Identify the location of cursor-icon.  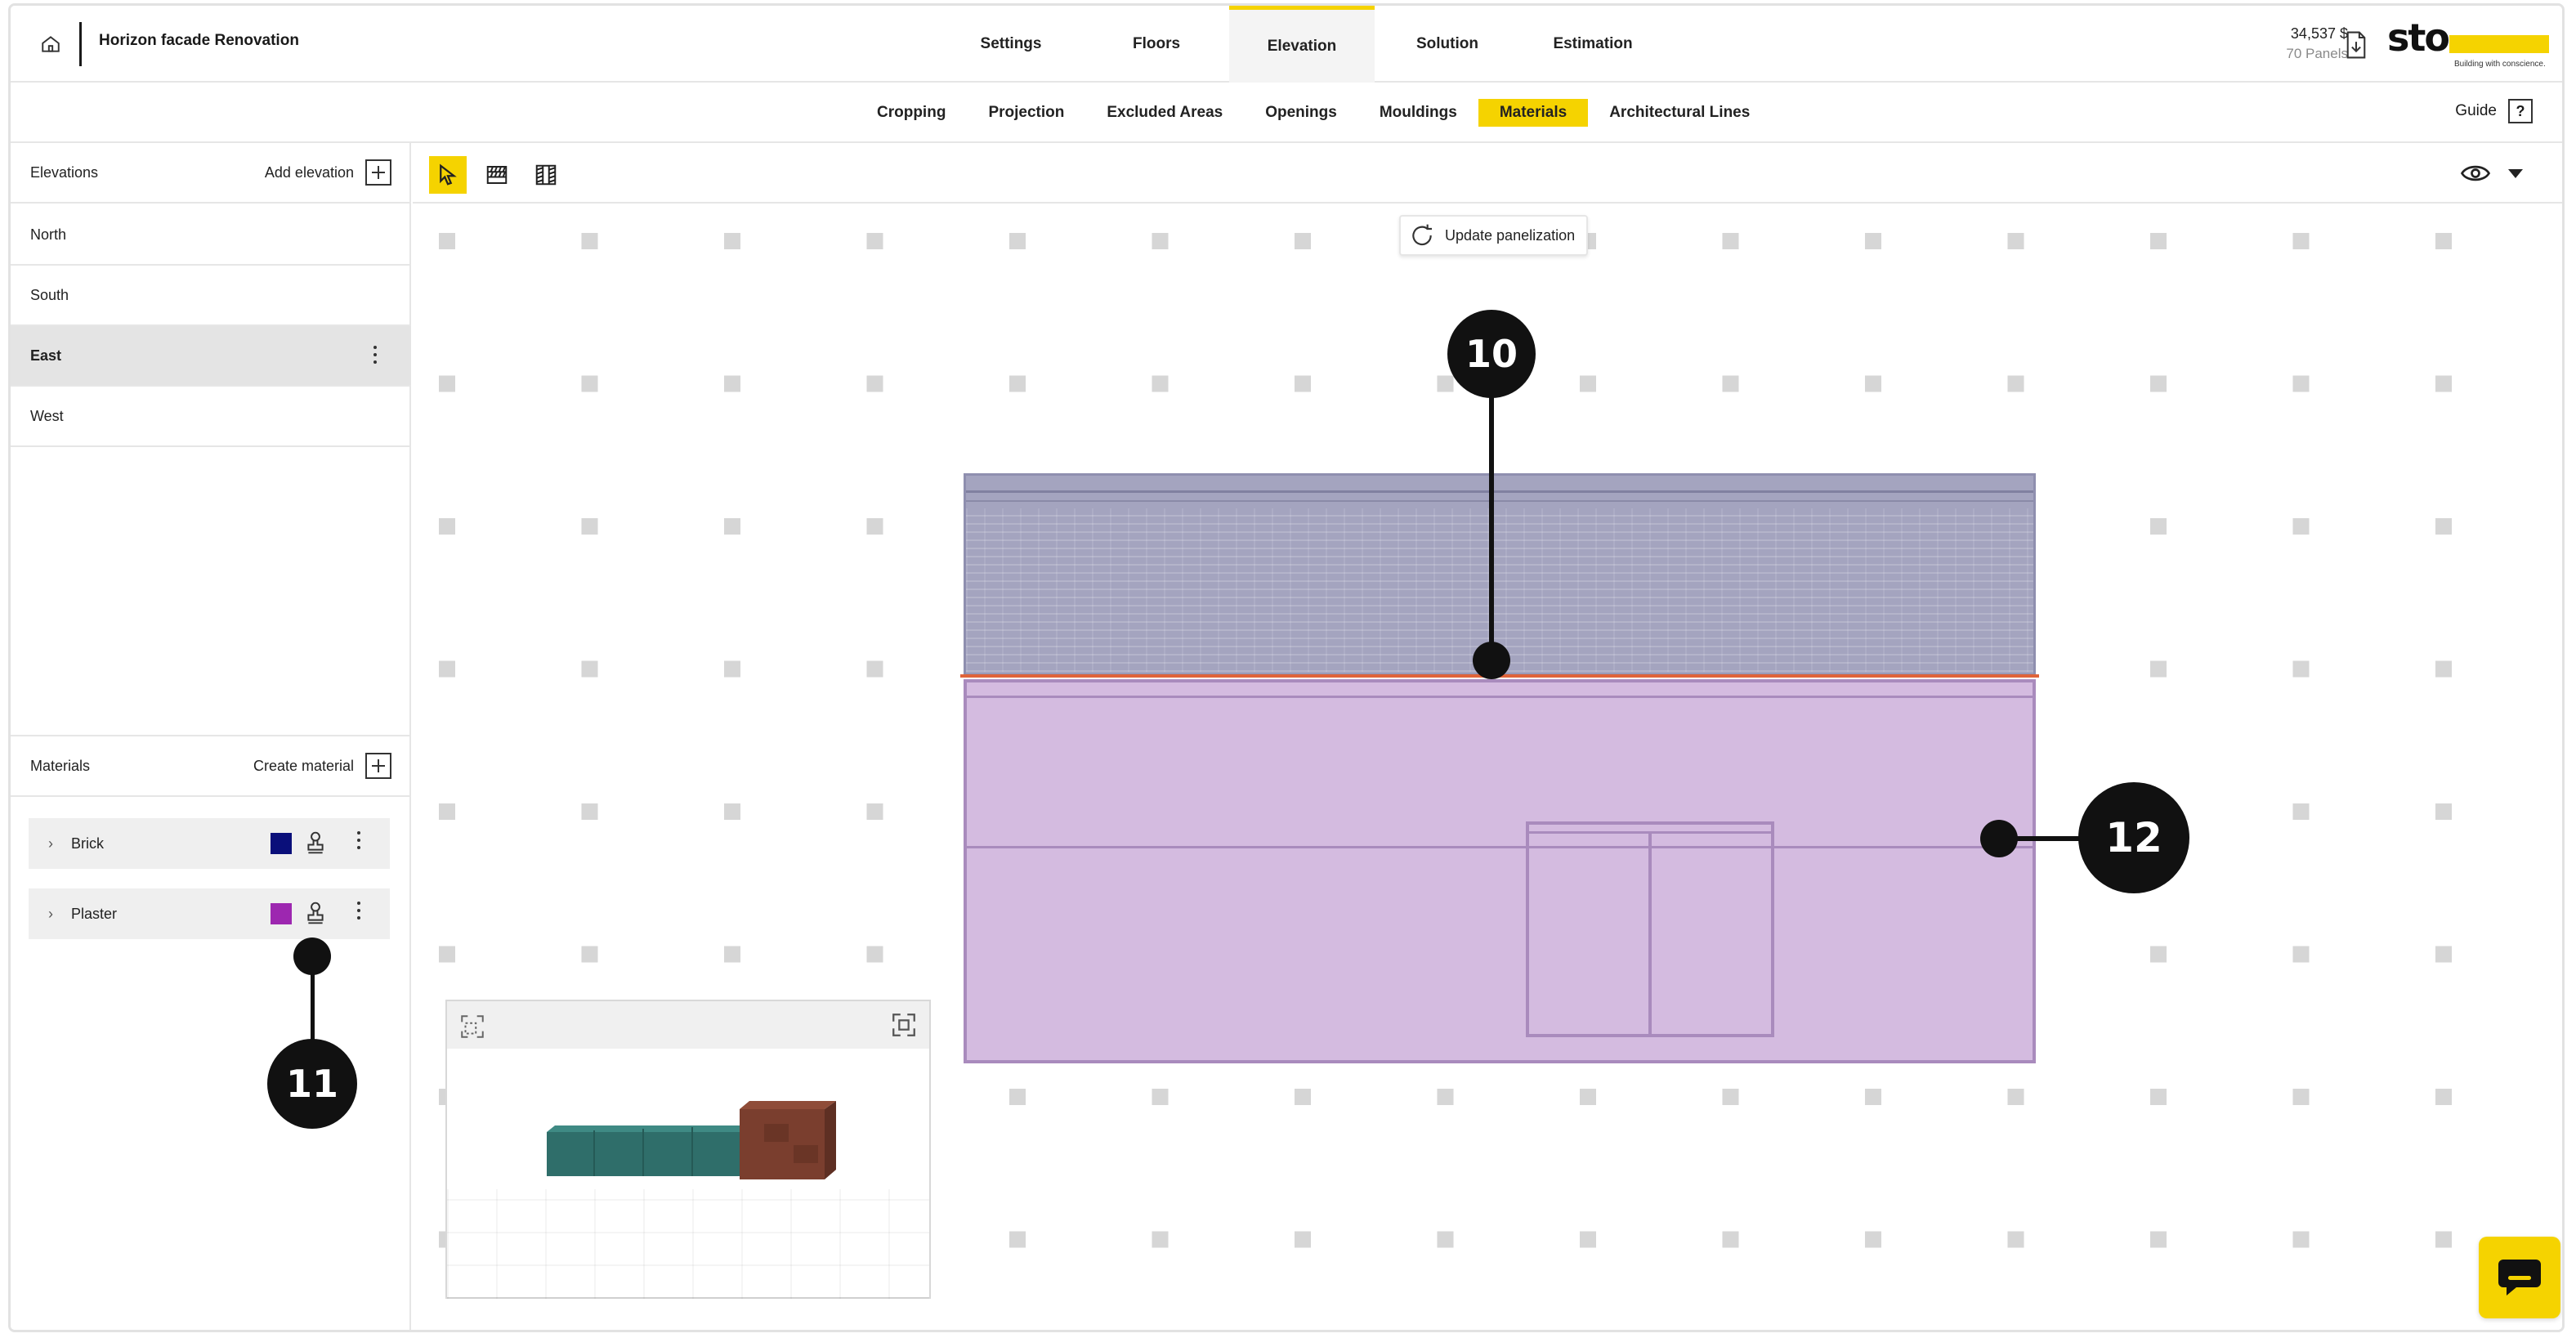
(448, 174).